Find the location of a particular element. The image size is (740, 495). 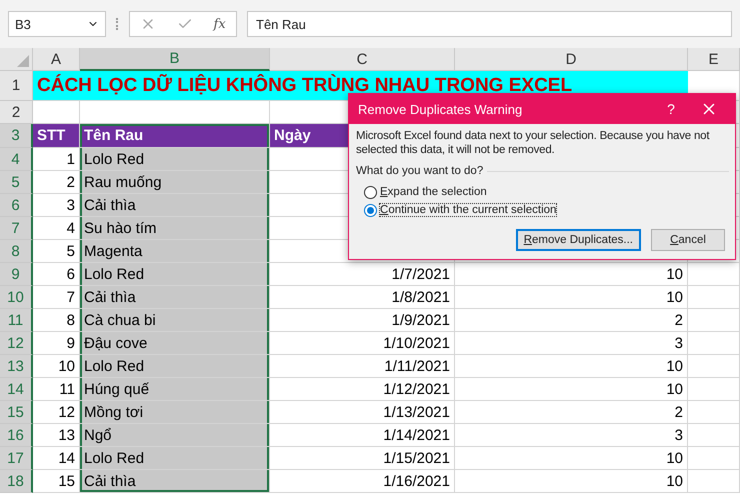

insert-function-button: fx is located at coordinates (220, 24).